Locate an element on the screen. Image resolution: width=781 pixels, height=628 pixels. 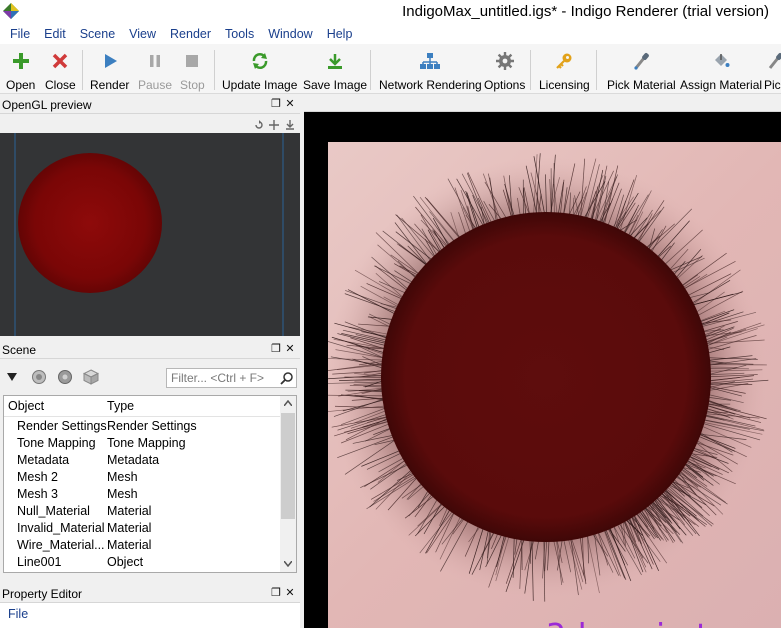
table-row: Null_Material Material is located at coordinates (142, 511).